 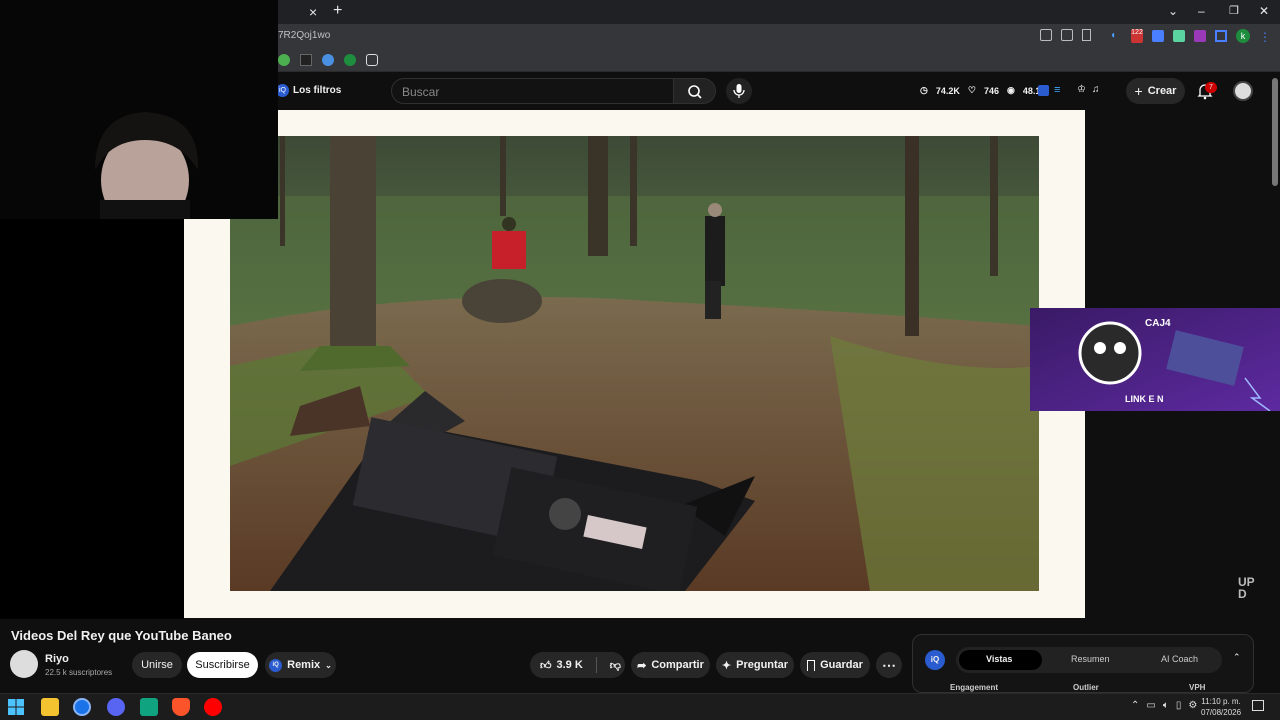 I want to click on search-button, so click(x=695, y=91).